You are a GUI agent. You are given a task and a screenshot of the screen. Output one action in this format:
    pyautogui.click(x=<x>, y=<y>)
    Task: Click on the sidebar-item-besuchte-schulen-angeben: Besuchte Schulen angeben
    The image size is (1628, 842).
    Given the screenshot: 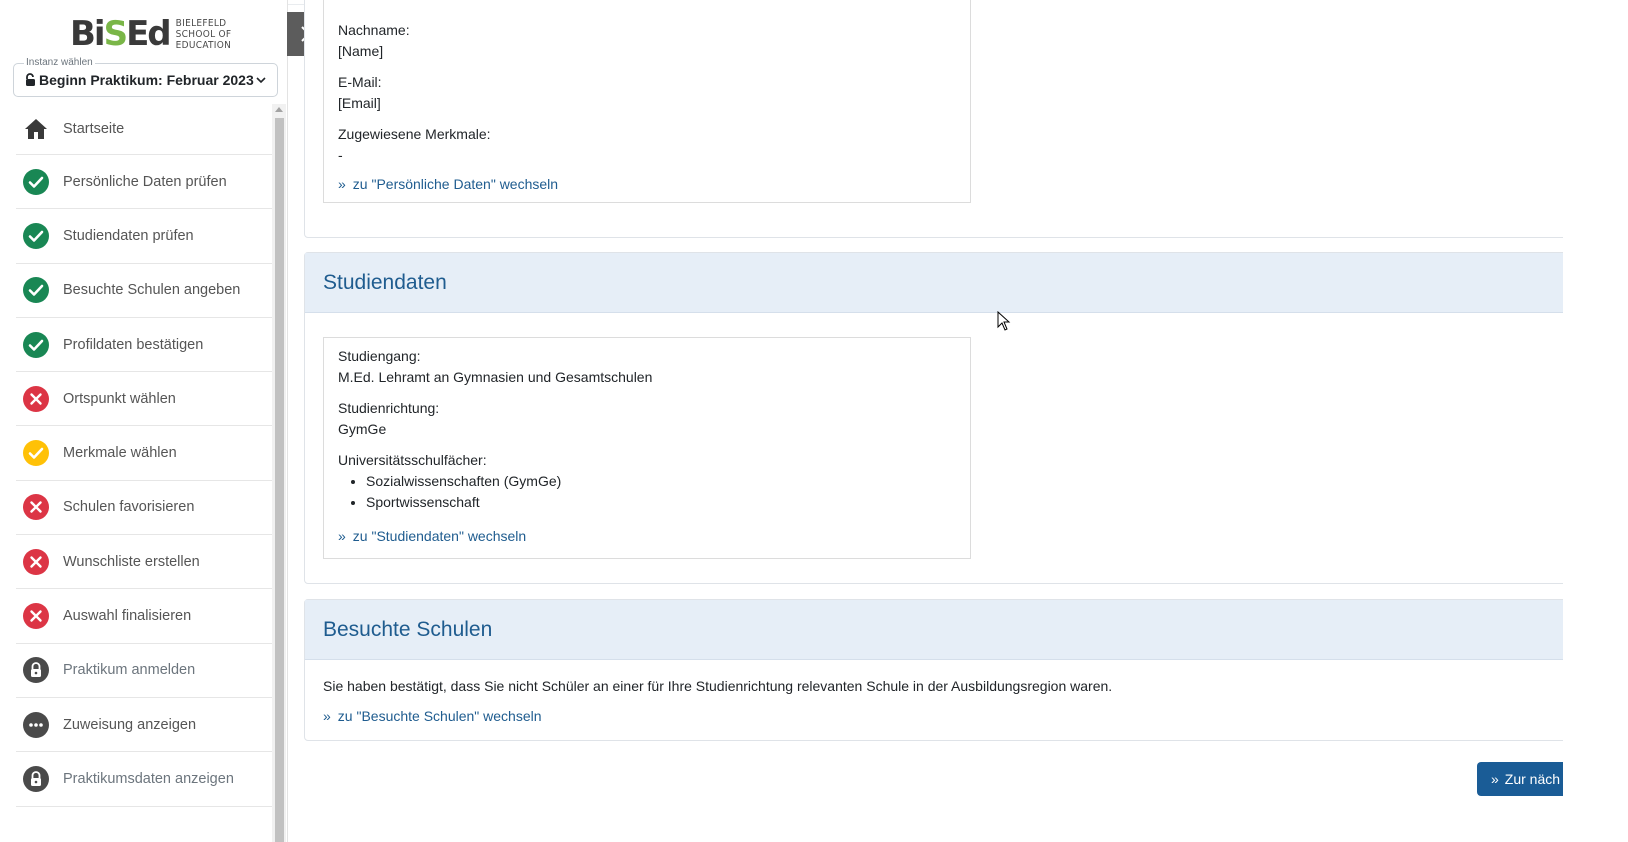 What is the action you would take?
    pyautogui.click(x=144, y=291)
    